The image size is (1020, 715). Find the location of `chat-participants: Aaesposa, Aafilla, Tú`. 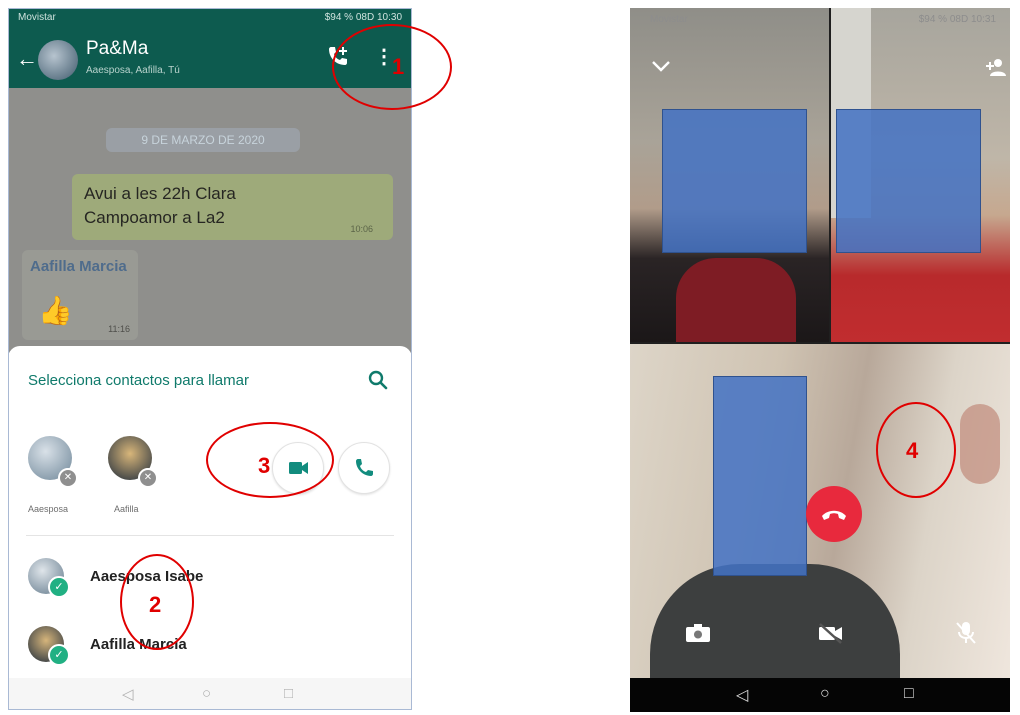

chat-participants: Aaesposa, Aafilla, Tú is located at coordinates (133, 70).